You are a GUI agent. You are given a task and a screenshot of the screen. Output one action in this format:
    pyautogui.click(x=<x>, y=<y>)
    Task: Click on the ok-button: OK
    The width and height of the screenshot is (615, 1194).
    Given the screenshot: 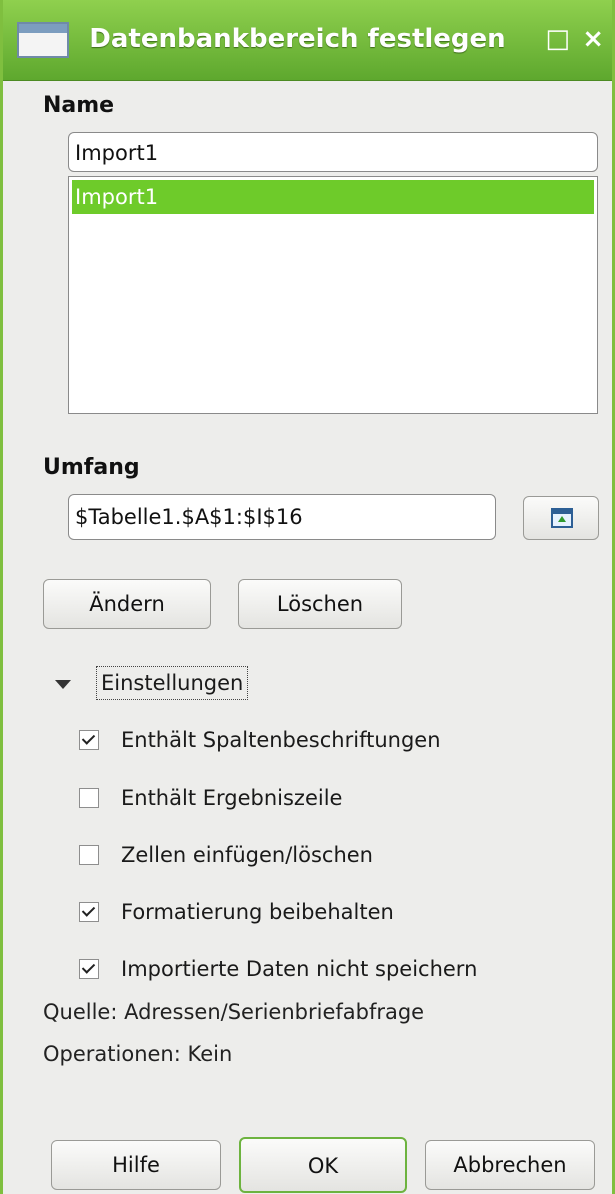 What is the action you would take?
    pyautogui.click(x=323, y=1165)
    